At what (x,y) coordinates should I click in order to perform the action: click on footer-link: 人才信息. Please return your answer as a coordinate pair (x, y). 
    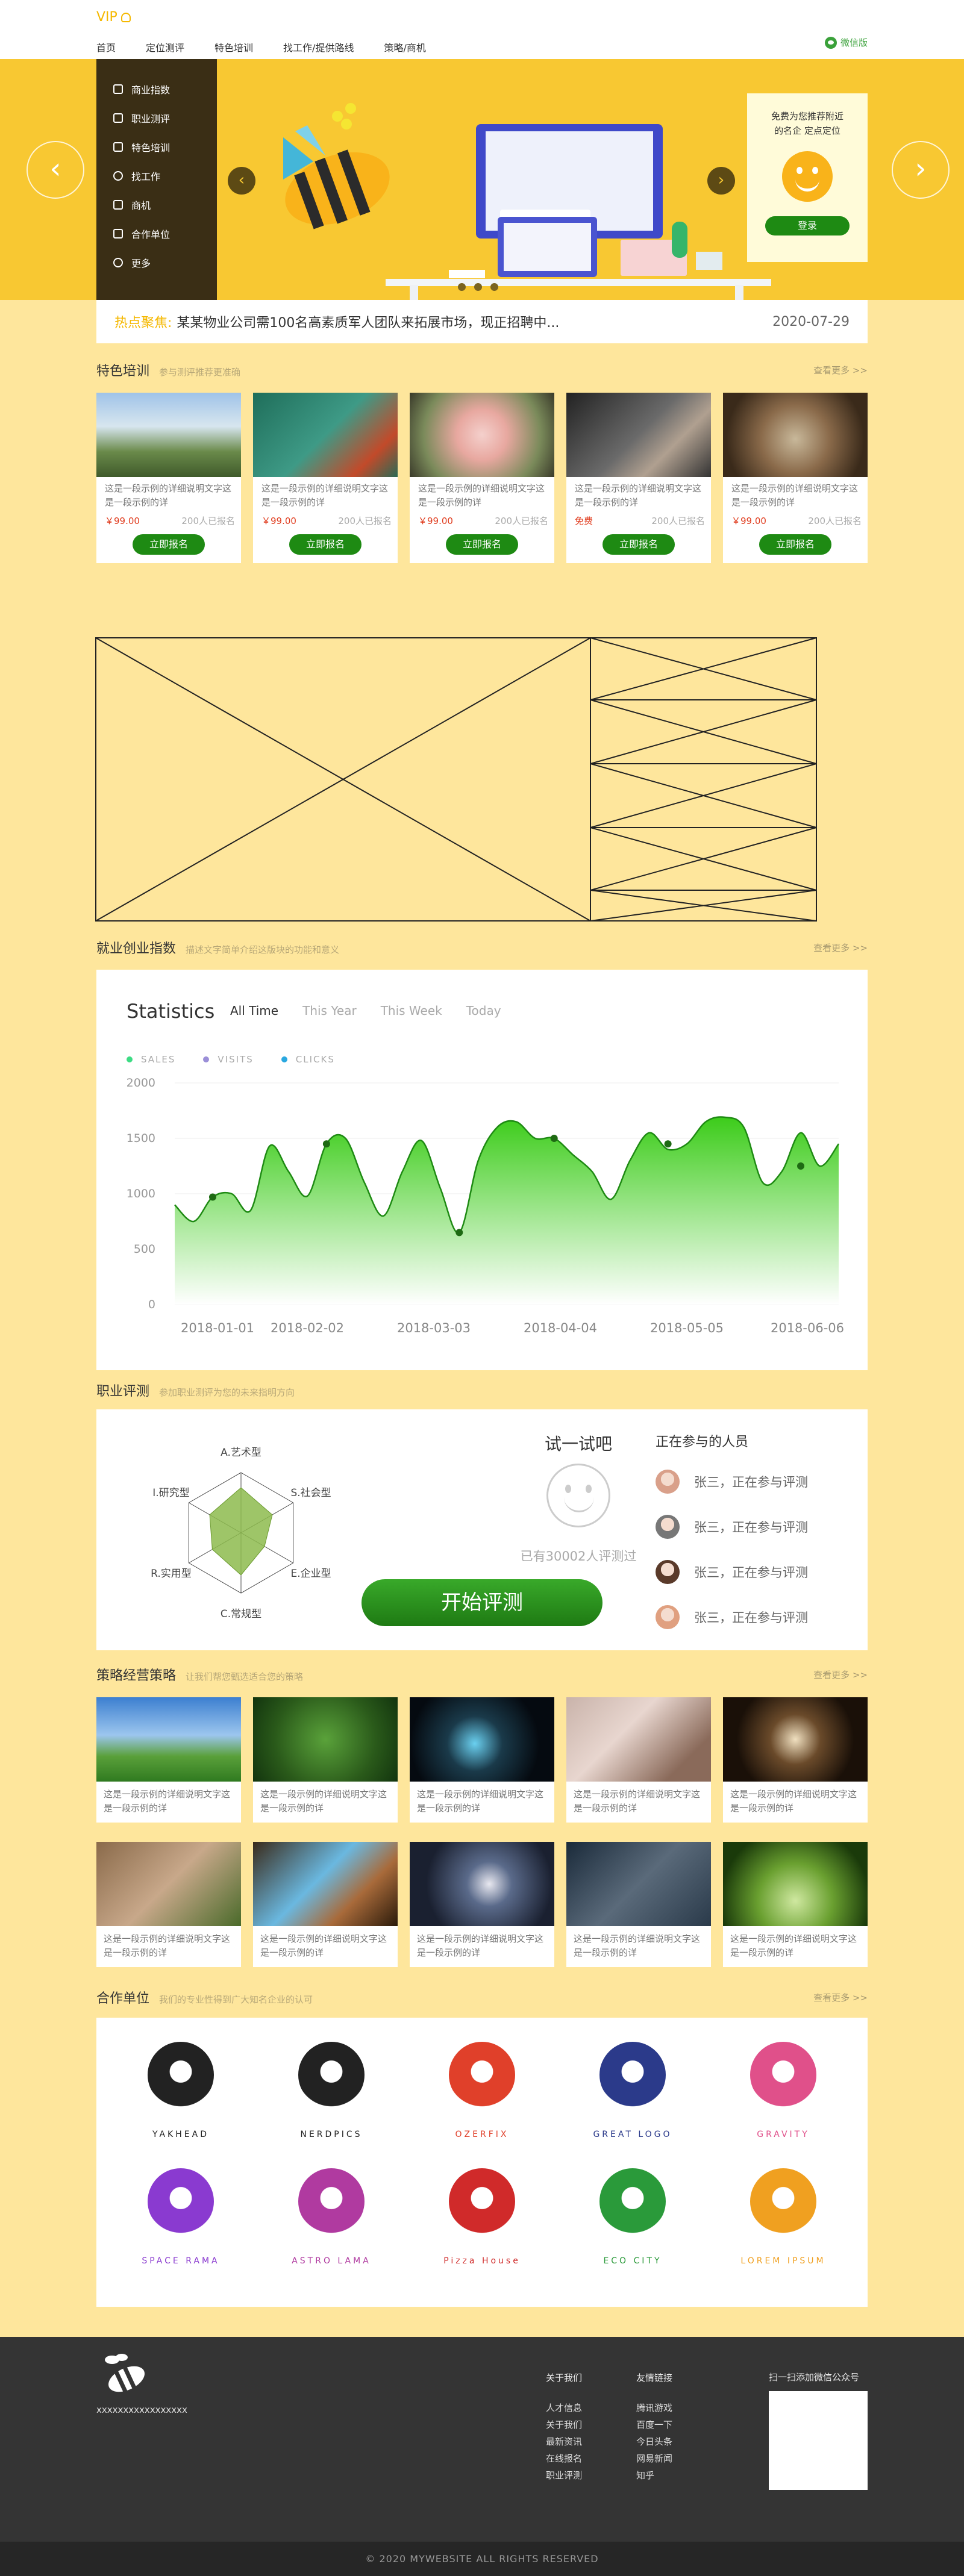
    Looking at the image, I should click on (564, 2408).